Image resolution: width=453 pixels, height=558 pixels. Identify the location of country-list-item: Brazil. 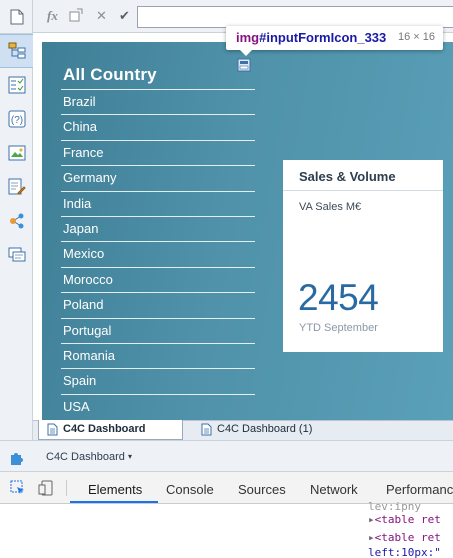
(158, 101).